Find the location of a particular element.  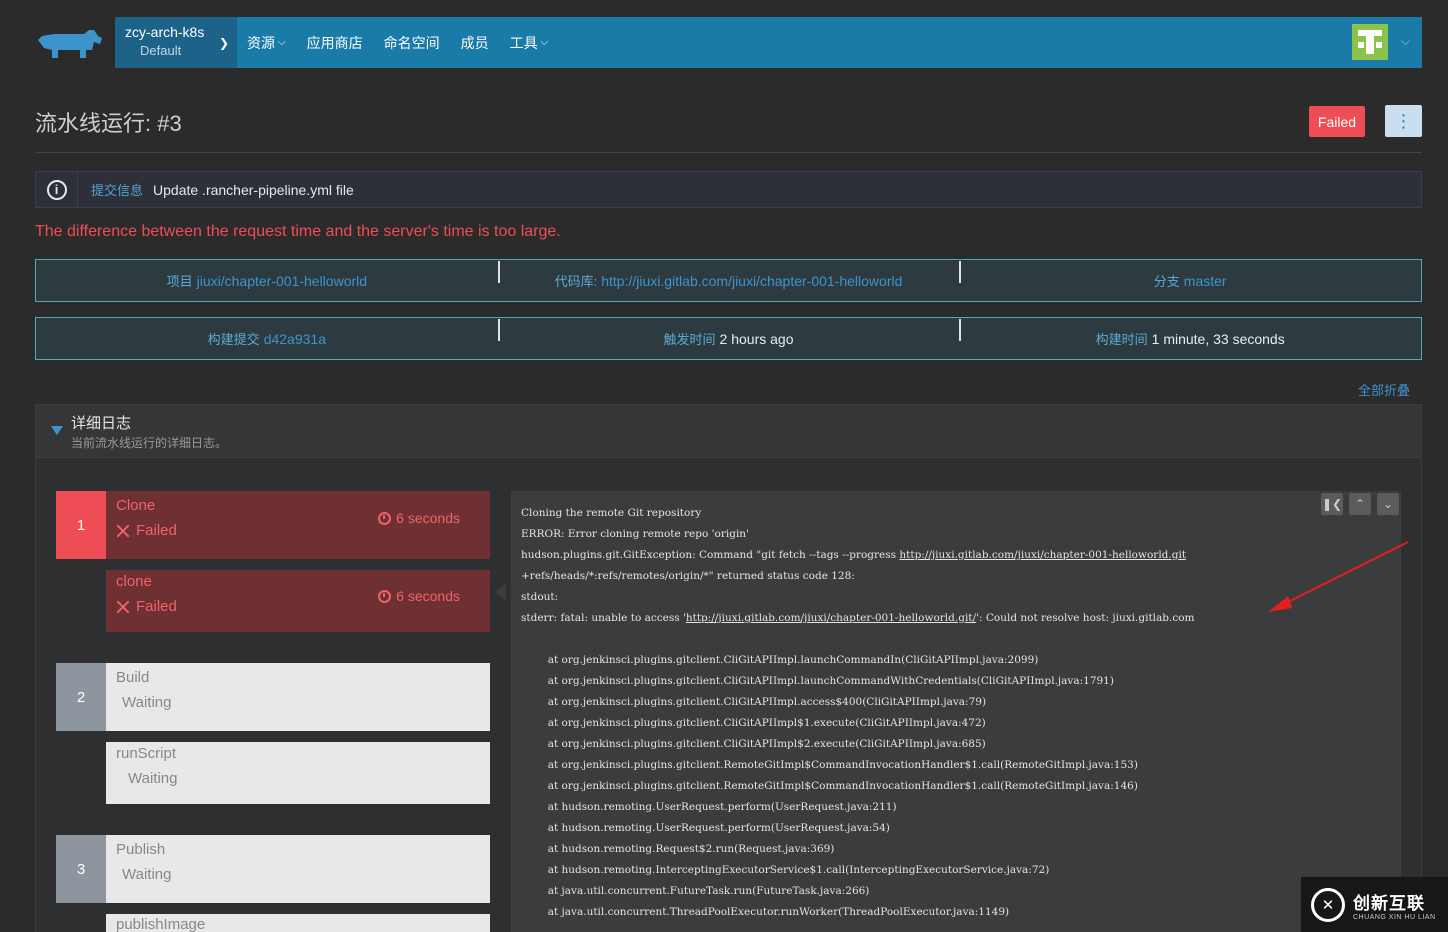

scroll-up-button: ⌃ is located at coordinates (1360, 504).